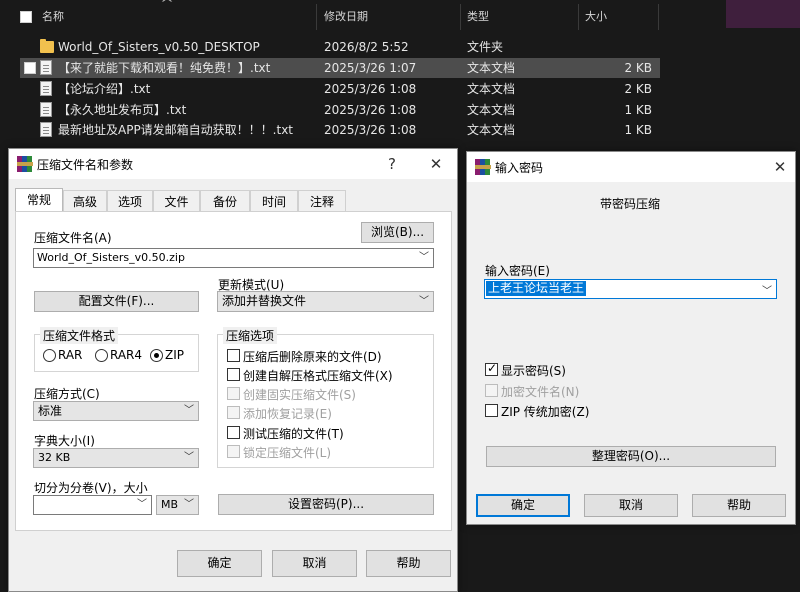 The width and height of the screenshot is (800, 592). What do you see at coordinates (91, 488) in the screenshot?
I see `split-volumes-label: 切分为分卷(V)，大小` at bounding box center [91, 488].